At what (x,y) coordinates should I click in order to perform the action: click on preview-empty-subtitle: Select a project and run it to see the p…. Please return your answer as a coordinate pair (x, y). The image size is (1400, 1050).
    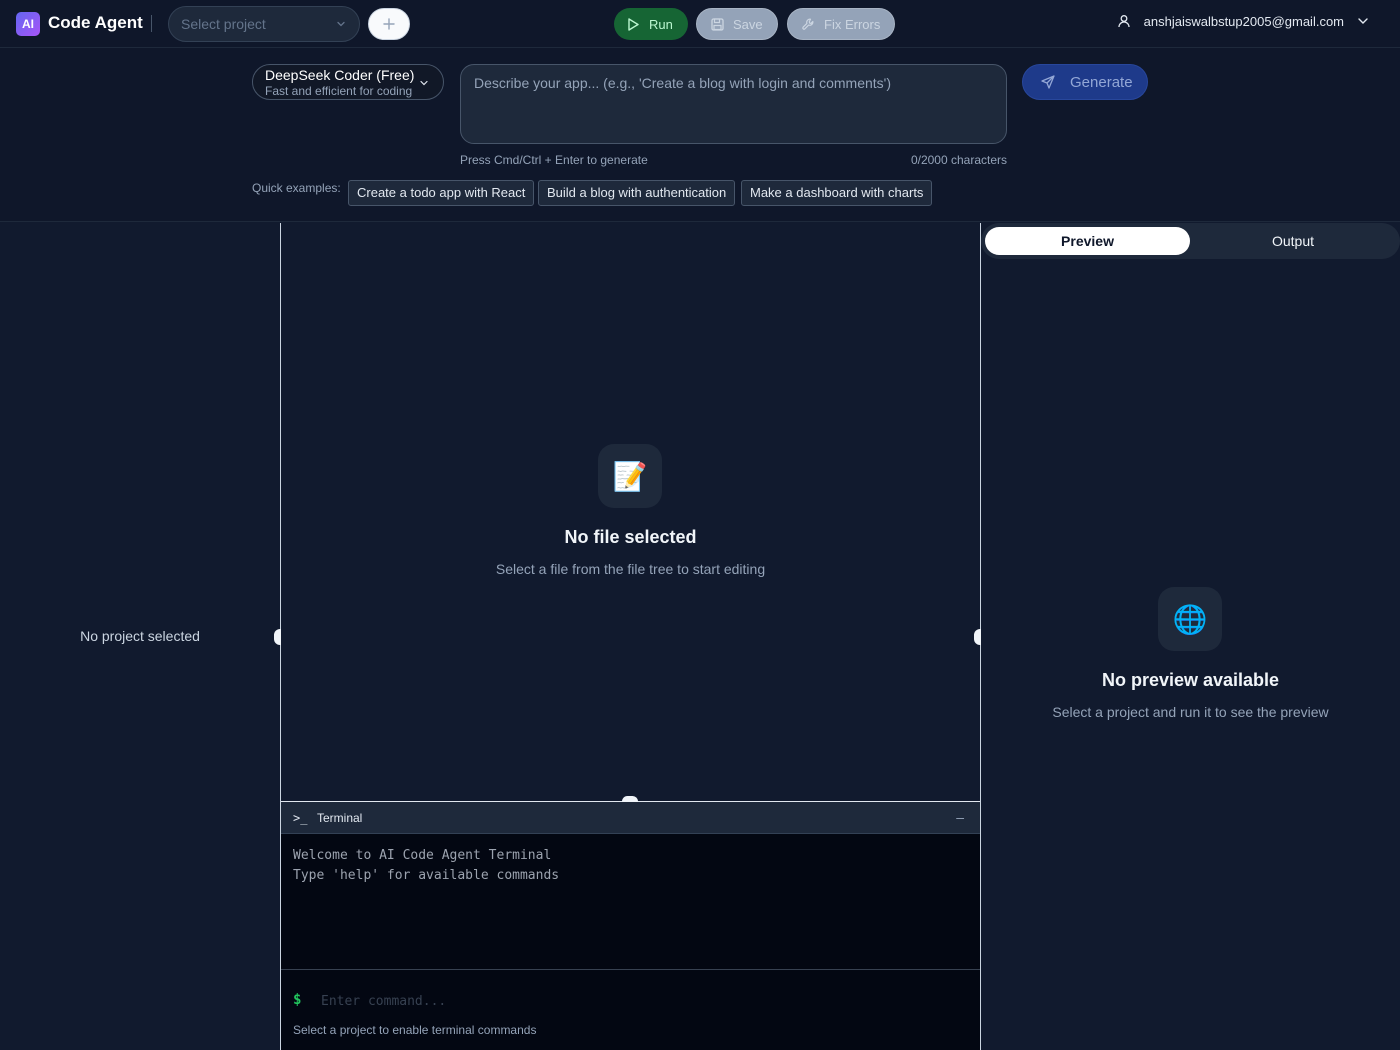
    Looking at the image, I should click on (1190, 712).